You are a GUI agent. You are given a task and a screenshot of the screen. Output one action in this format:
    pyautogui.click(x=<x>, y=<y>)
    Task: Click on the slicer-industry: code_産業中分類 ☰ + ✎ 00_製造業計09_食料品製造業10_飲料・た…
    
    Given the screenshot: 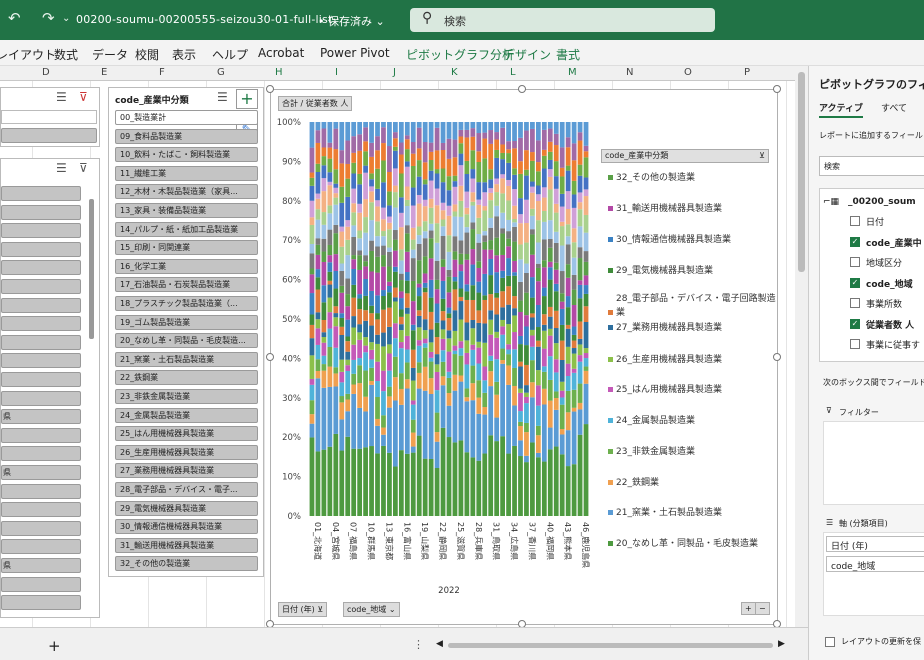 What is the action you would take?
    pyautogui.click(x=186, y=332)
    